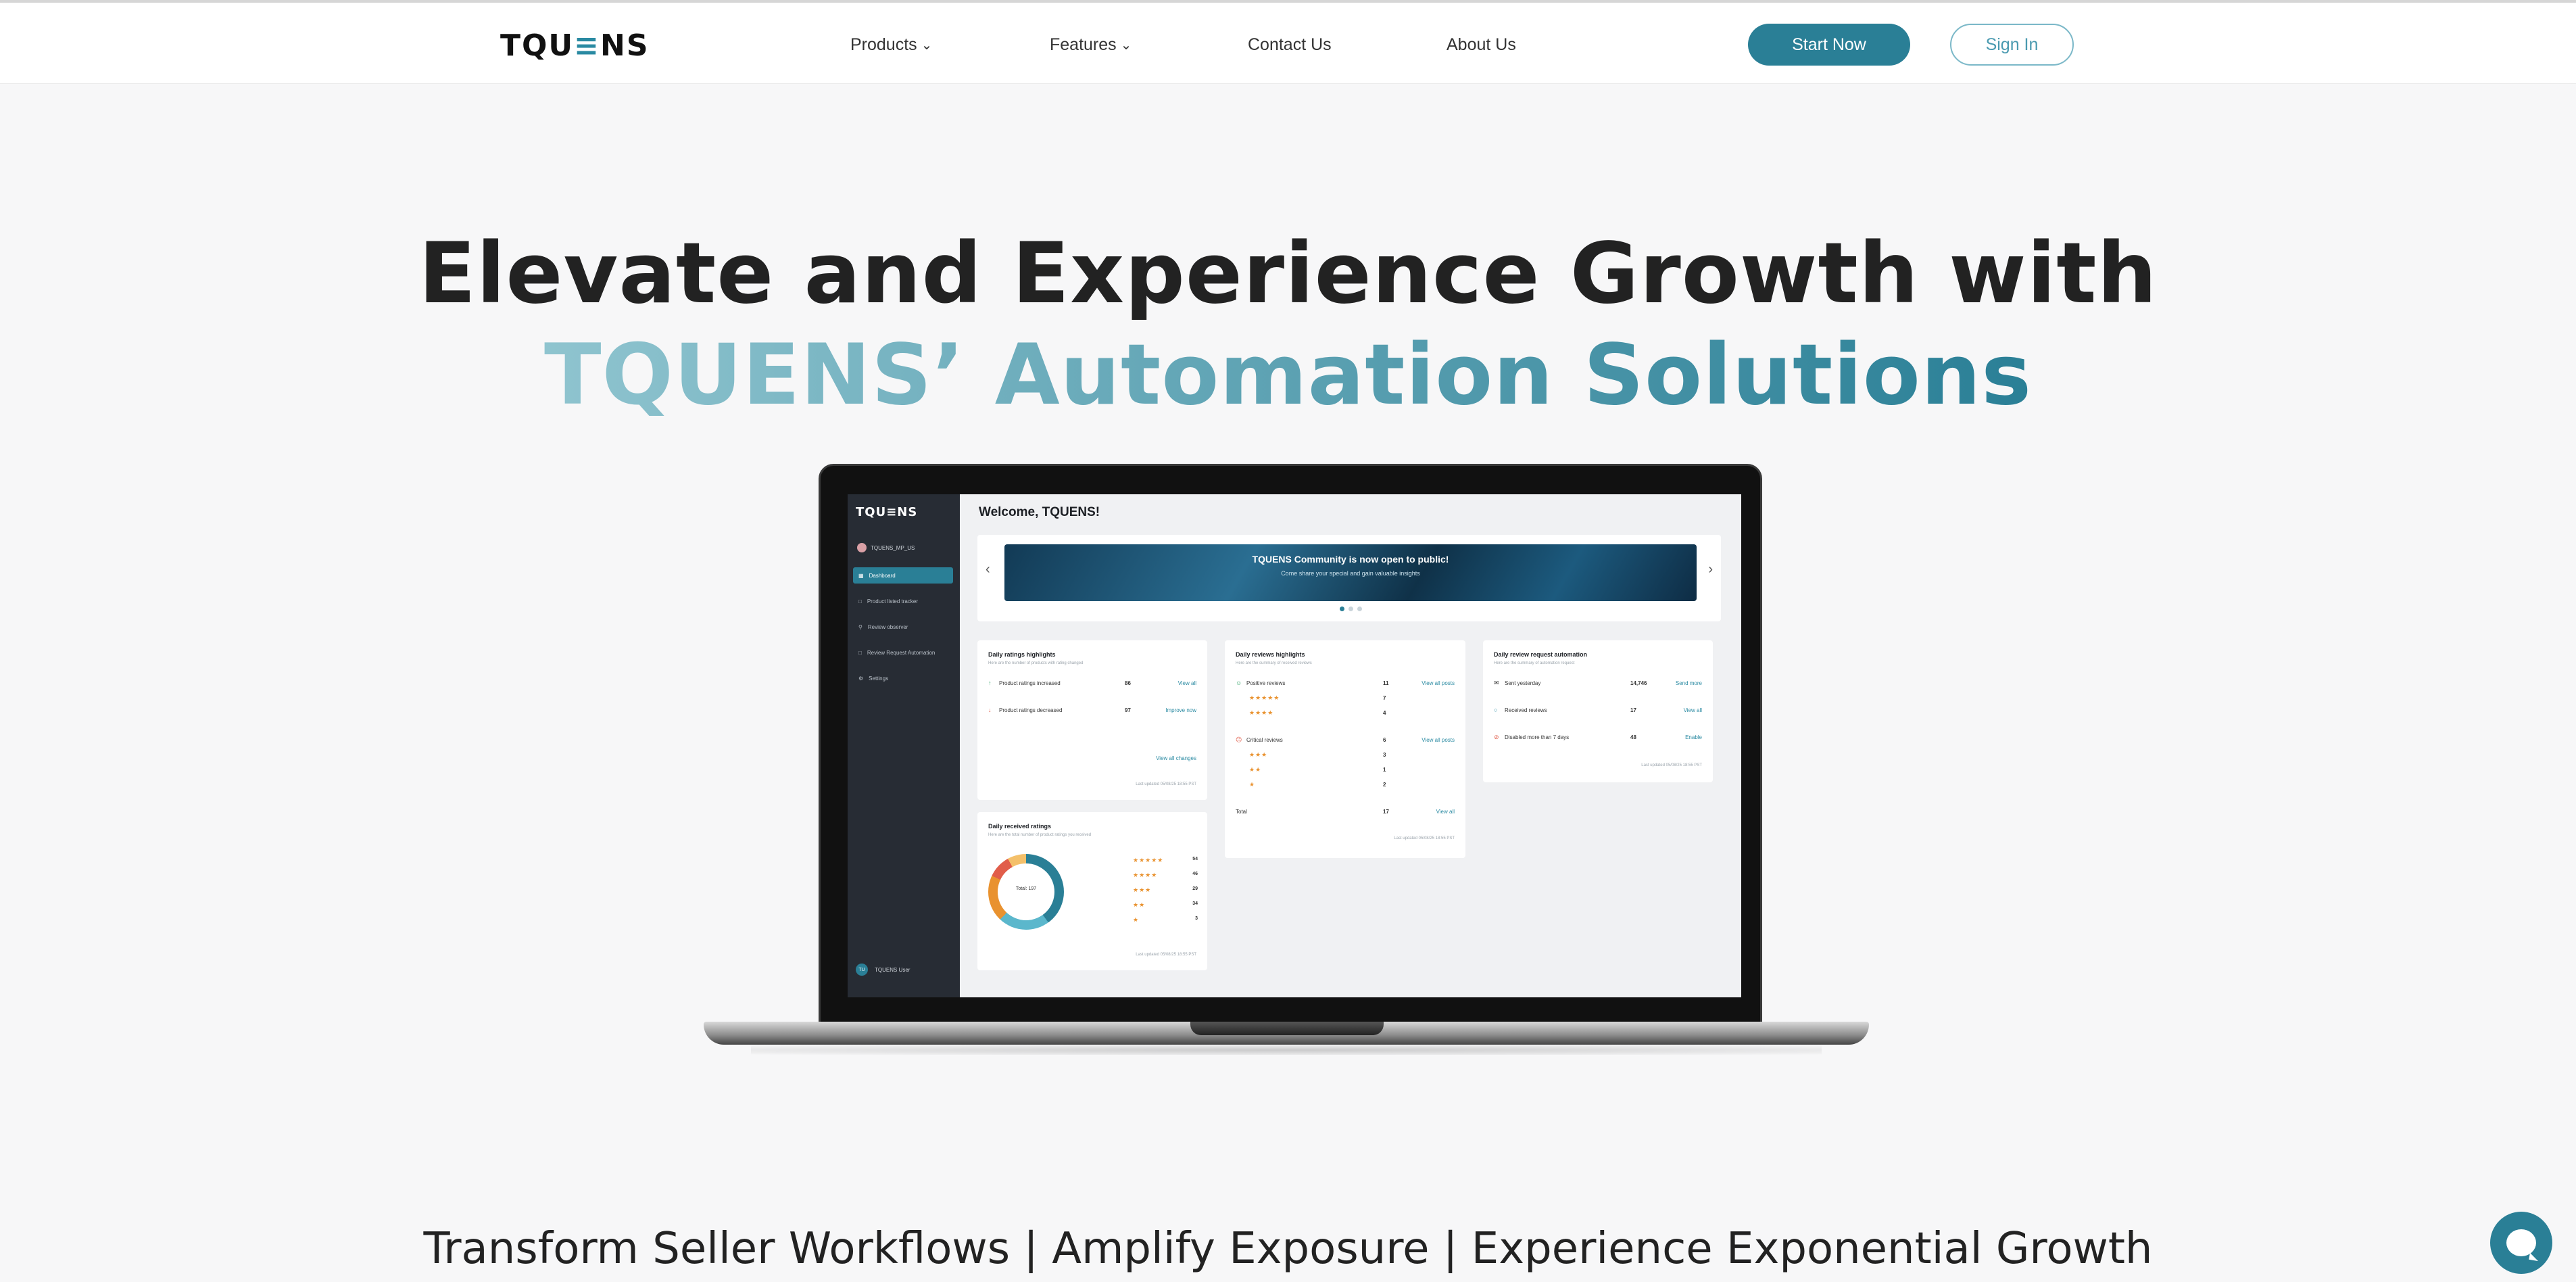  I want to click on laptop-shadow, so click(1286, 1050).